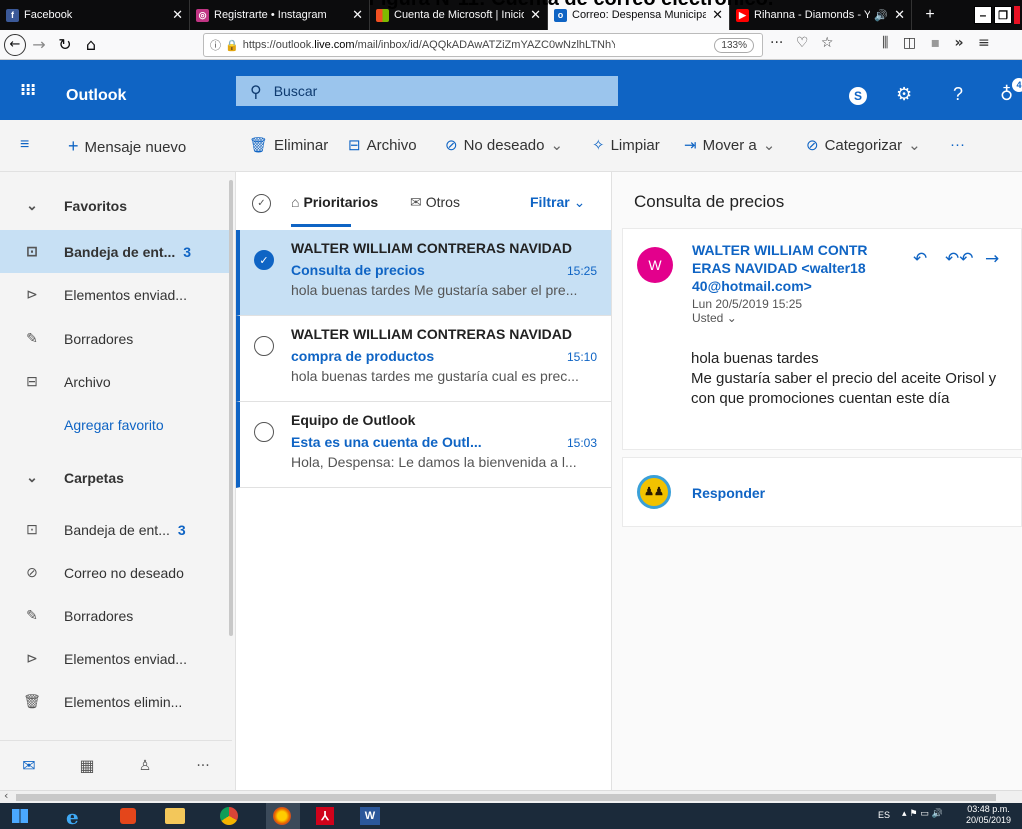  What do you see at coordinates (822, 492) in the screenshot?
I see `reply-card: ♟♟ Responder` at bounding box center [822, 492].